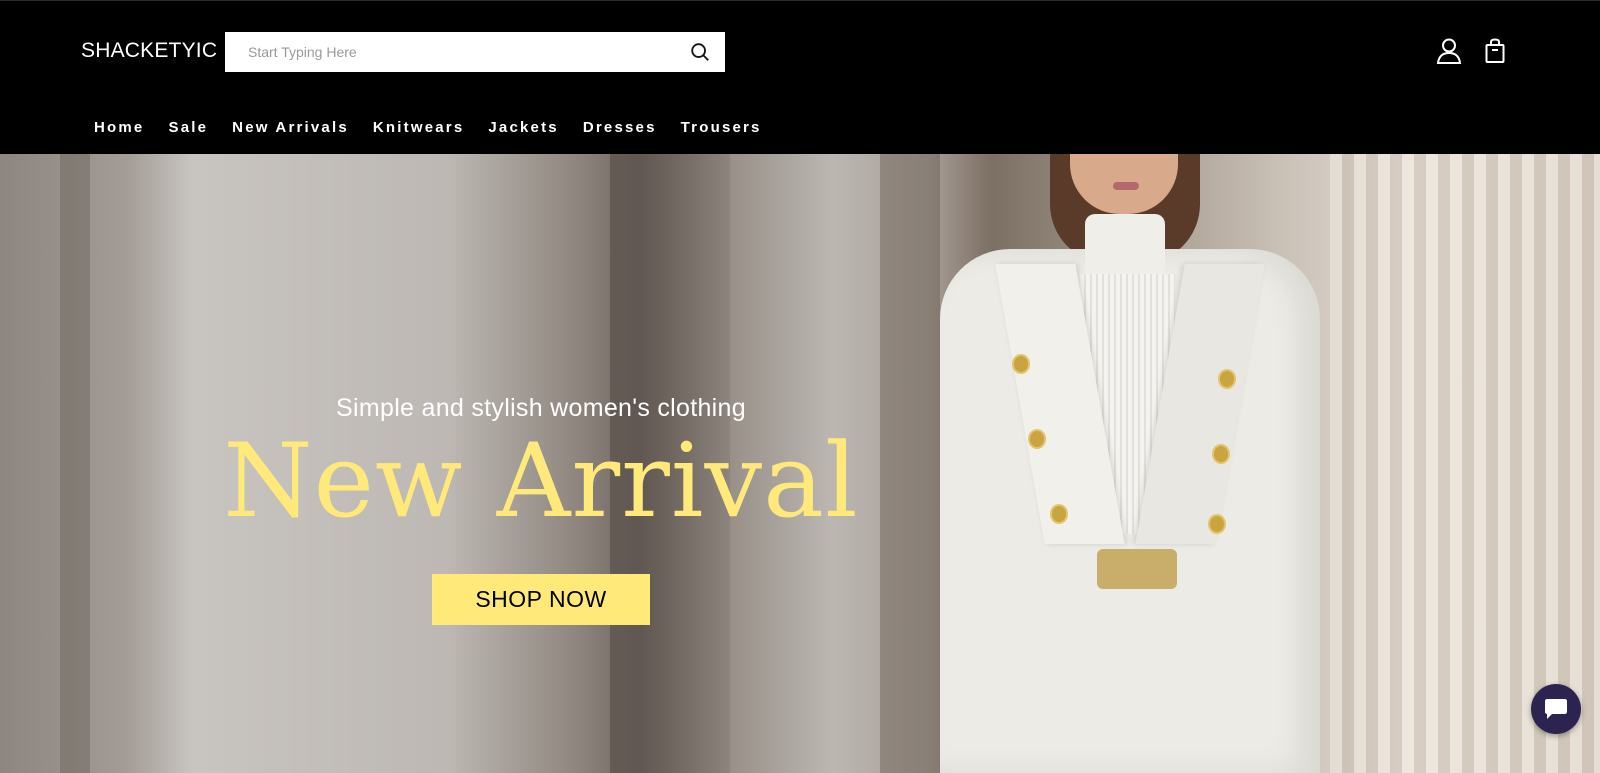 The image size is (1600, 773). What do you see at coordinates (419, 127) in the screenshot?
I see `nav-item-knitwears: Knitwears` at bounding box center [419, 127].